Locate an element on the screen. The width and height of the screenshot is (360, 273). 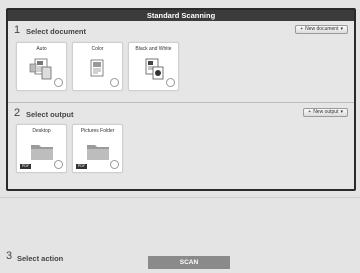
output-tiles: Desktop PDF Pictures Folder PDF is located at coordinates (69, 148).